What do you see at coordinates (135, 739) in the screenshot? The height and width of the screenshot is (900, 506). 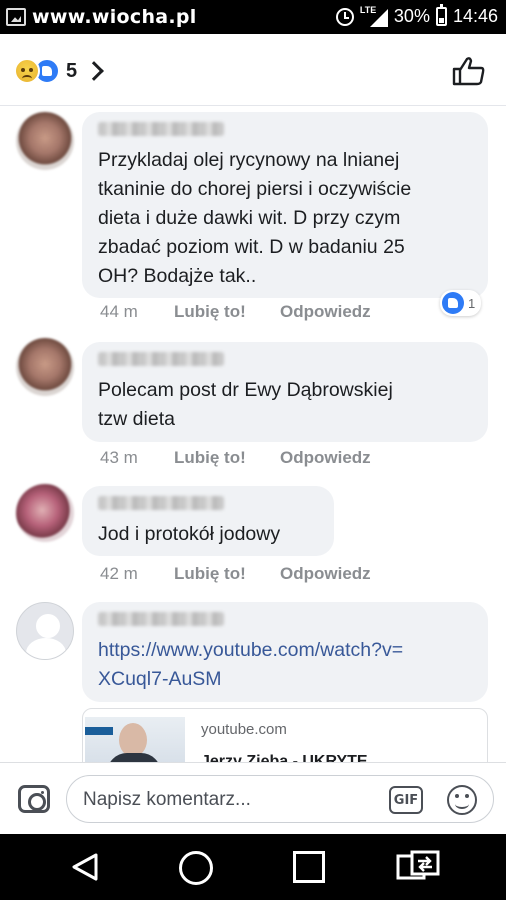 I see `video-thumbnail` at bounding box center [135, 739].